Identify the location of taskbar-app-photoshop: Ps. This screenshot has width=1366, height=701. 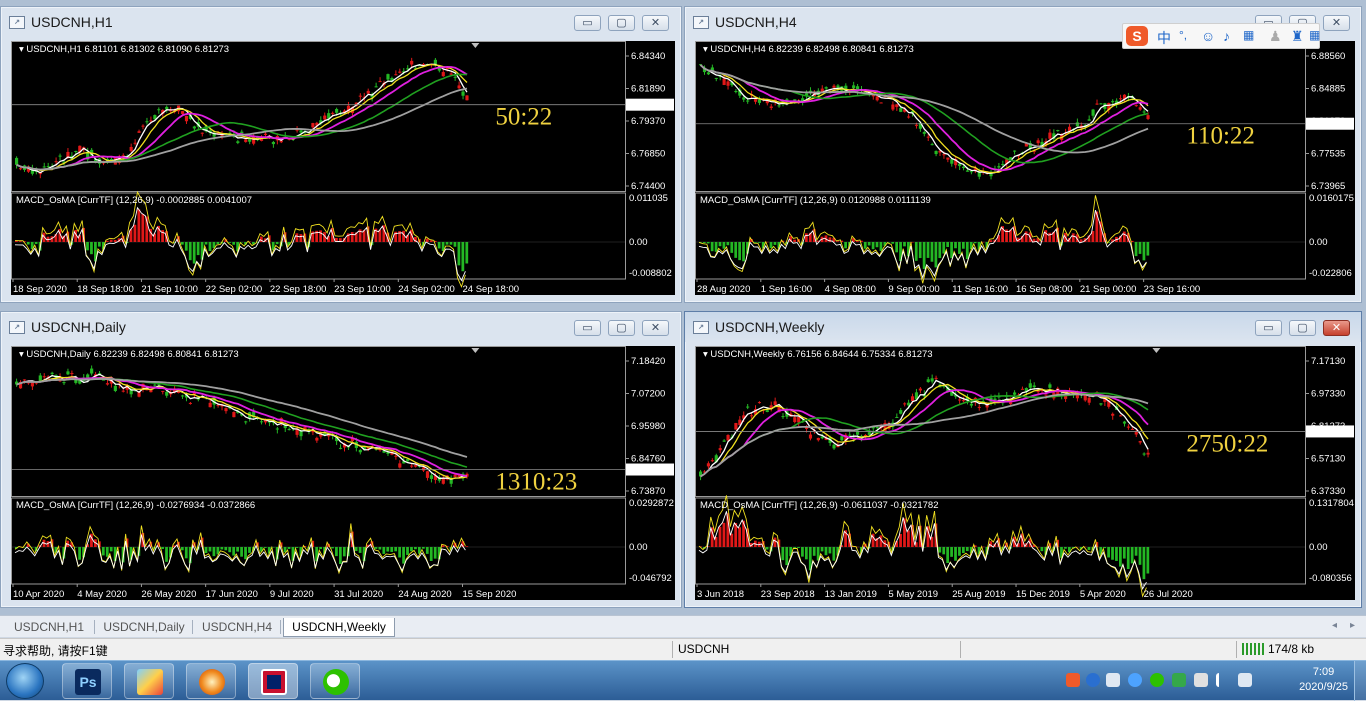
(87, 681).